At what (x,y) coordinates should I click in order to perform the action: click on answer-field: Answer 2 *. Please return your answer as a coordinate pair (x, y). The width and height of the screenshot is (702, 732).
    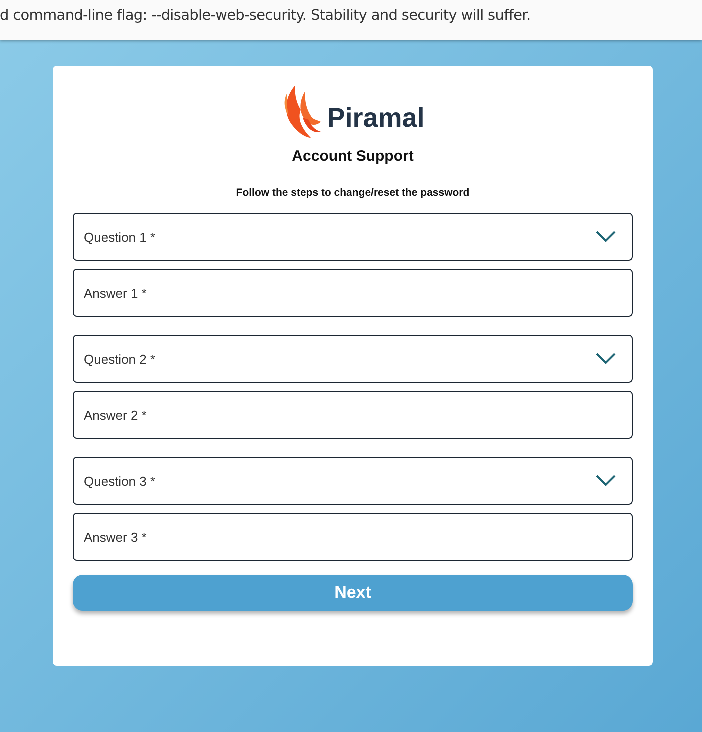
    Looking at the image, I should click on (353, 415).